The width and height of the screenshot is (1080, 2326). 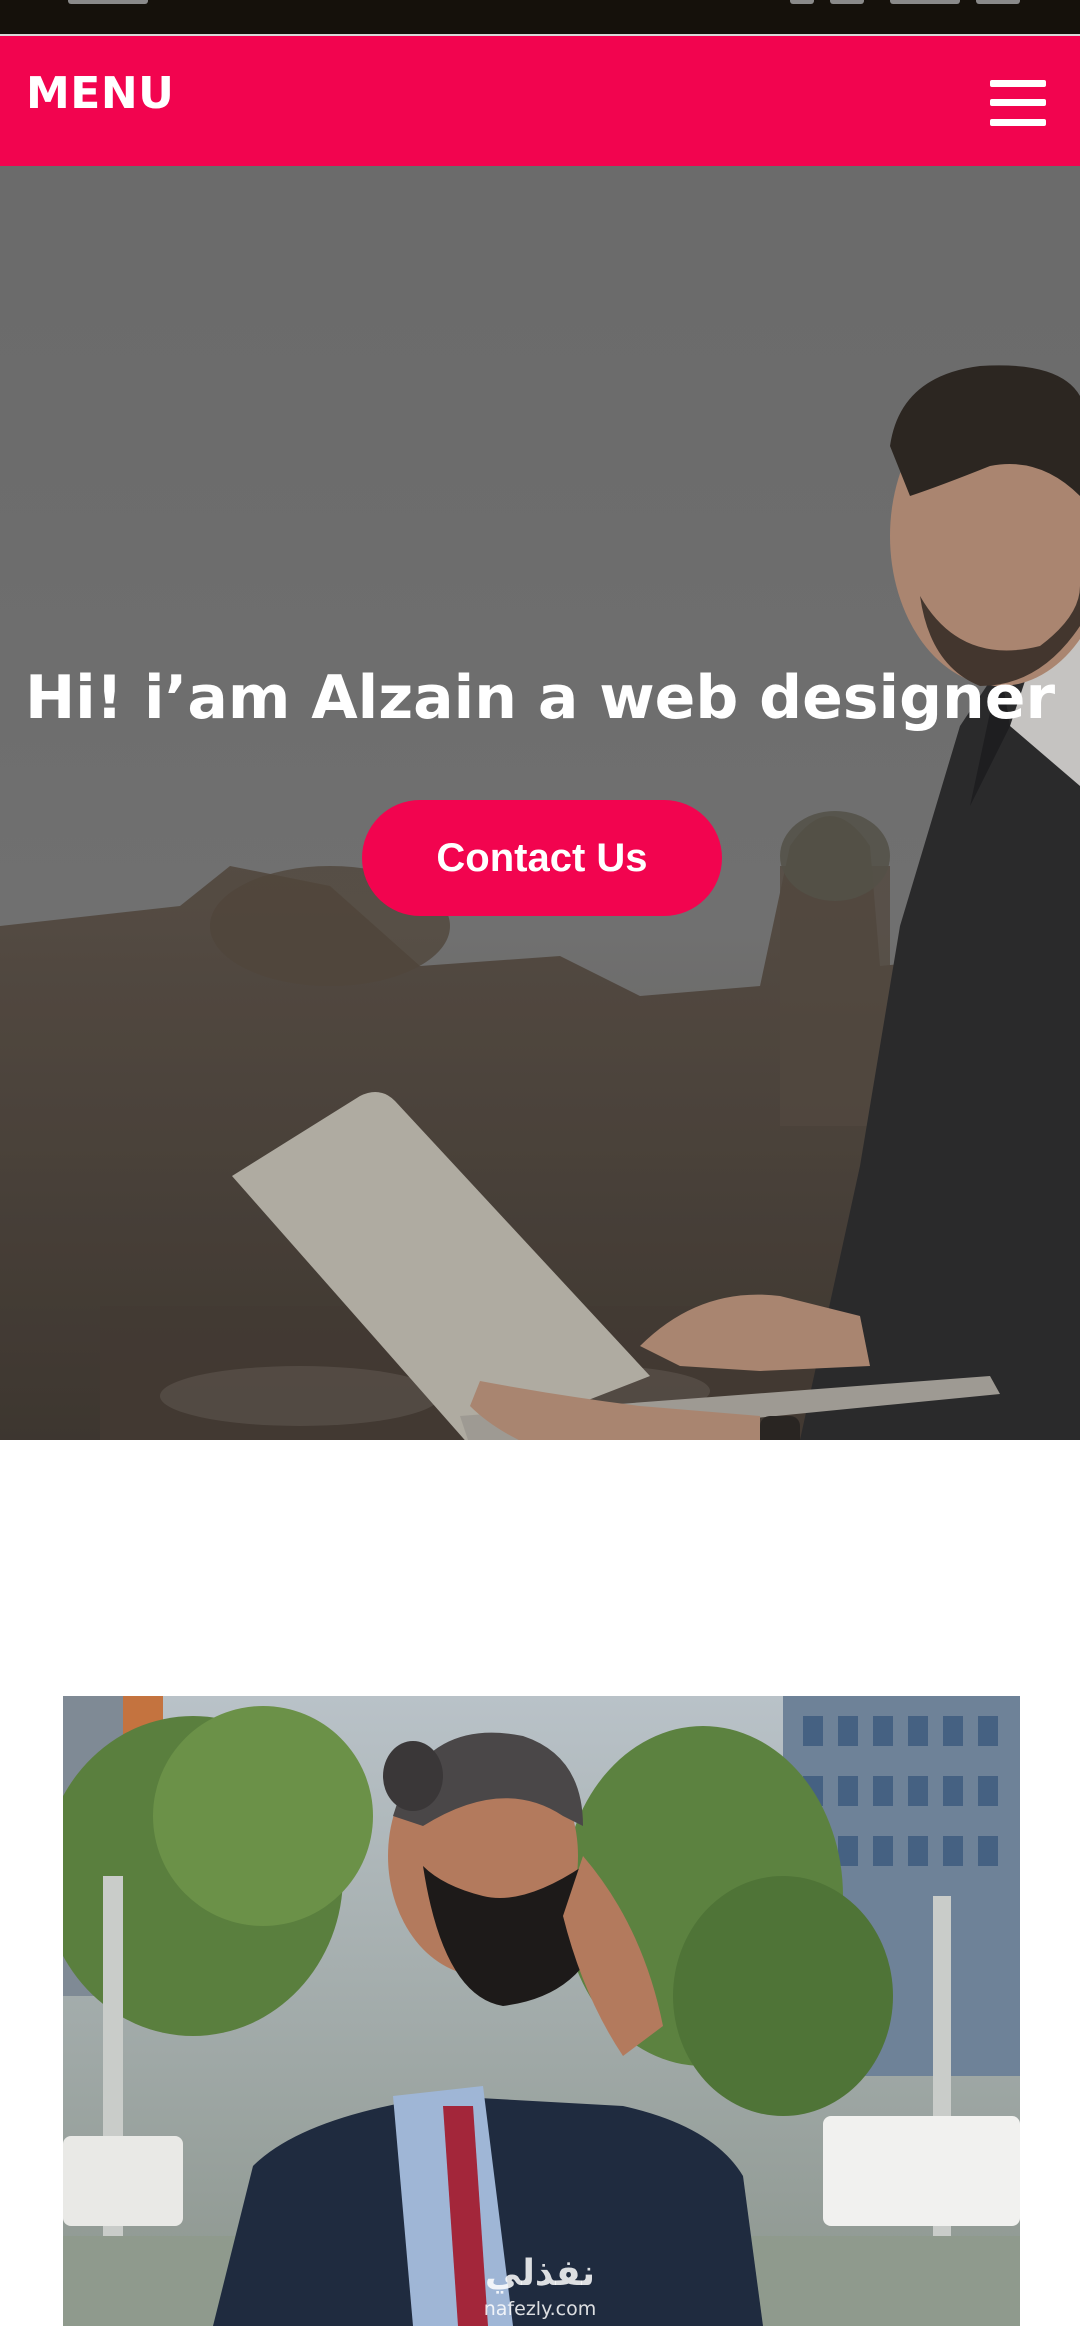 I want to click on contact-us-button: Contact Us, so click(x=542, y=858).